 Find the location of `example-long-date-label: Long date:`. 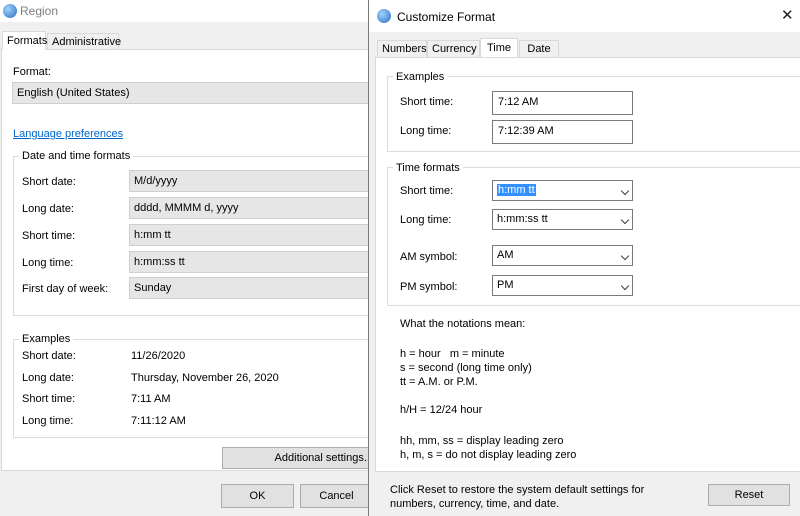

example-long-date-label: Long date: is located at coordinates (48, 378).